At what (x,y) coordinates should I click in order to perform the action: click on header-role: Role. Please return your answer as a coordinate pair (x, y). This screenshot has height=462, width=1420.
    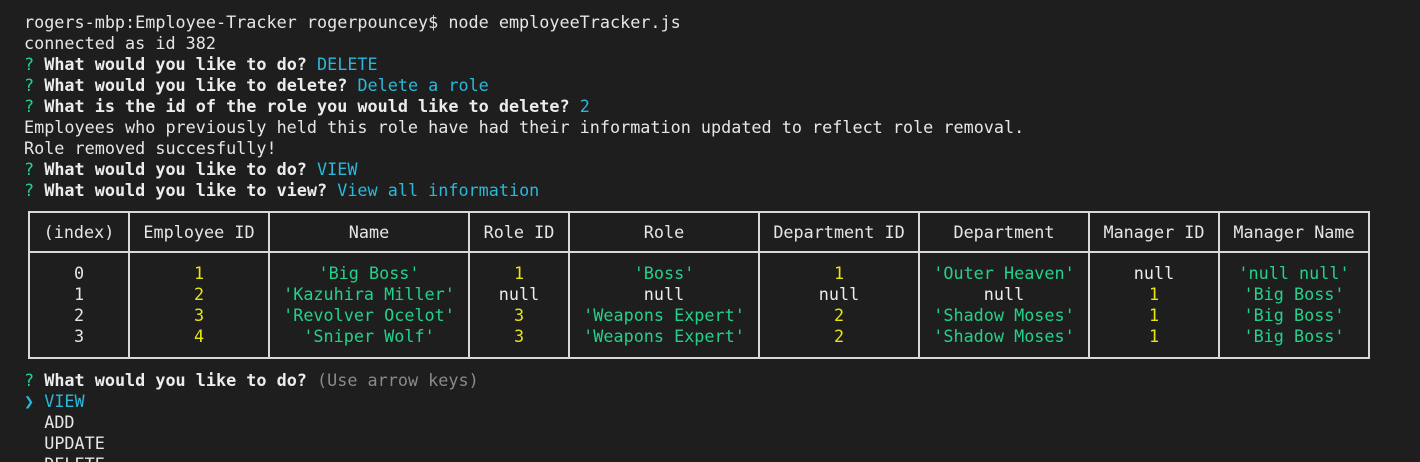
    Looking at the image, I should click on (664, 232).